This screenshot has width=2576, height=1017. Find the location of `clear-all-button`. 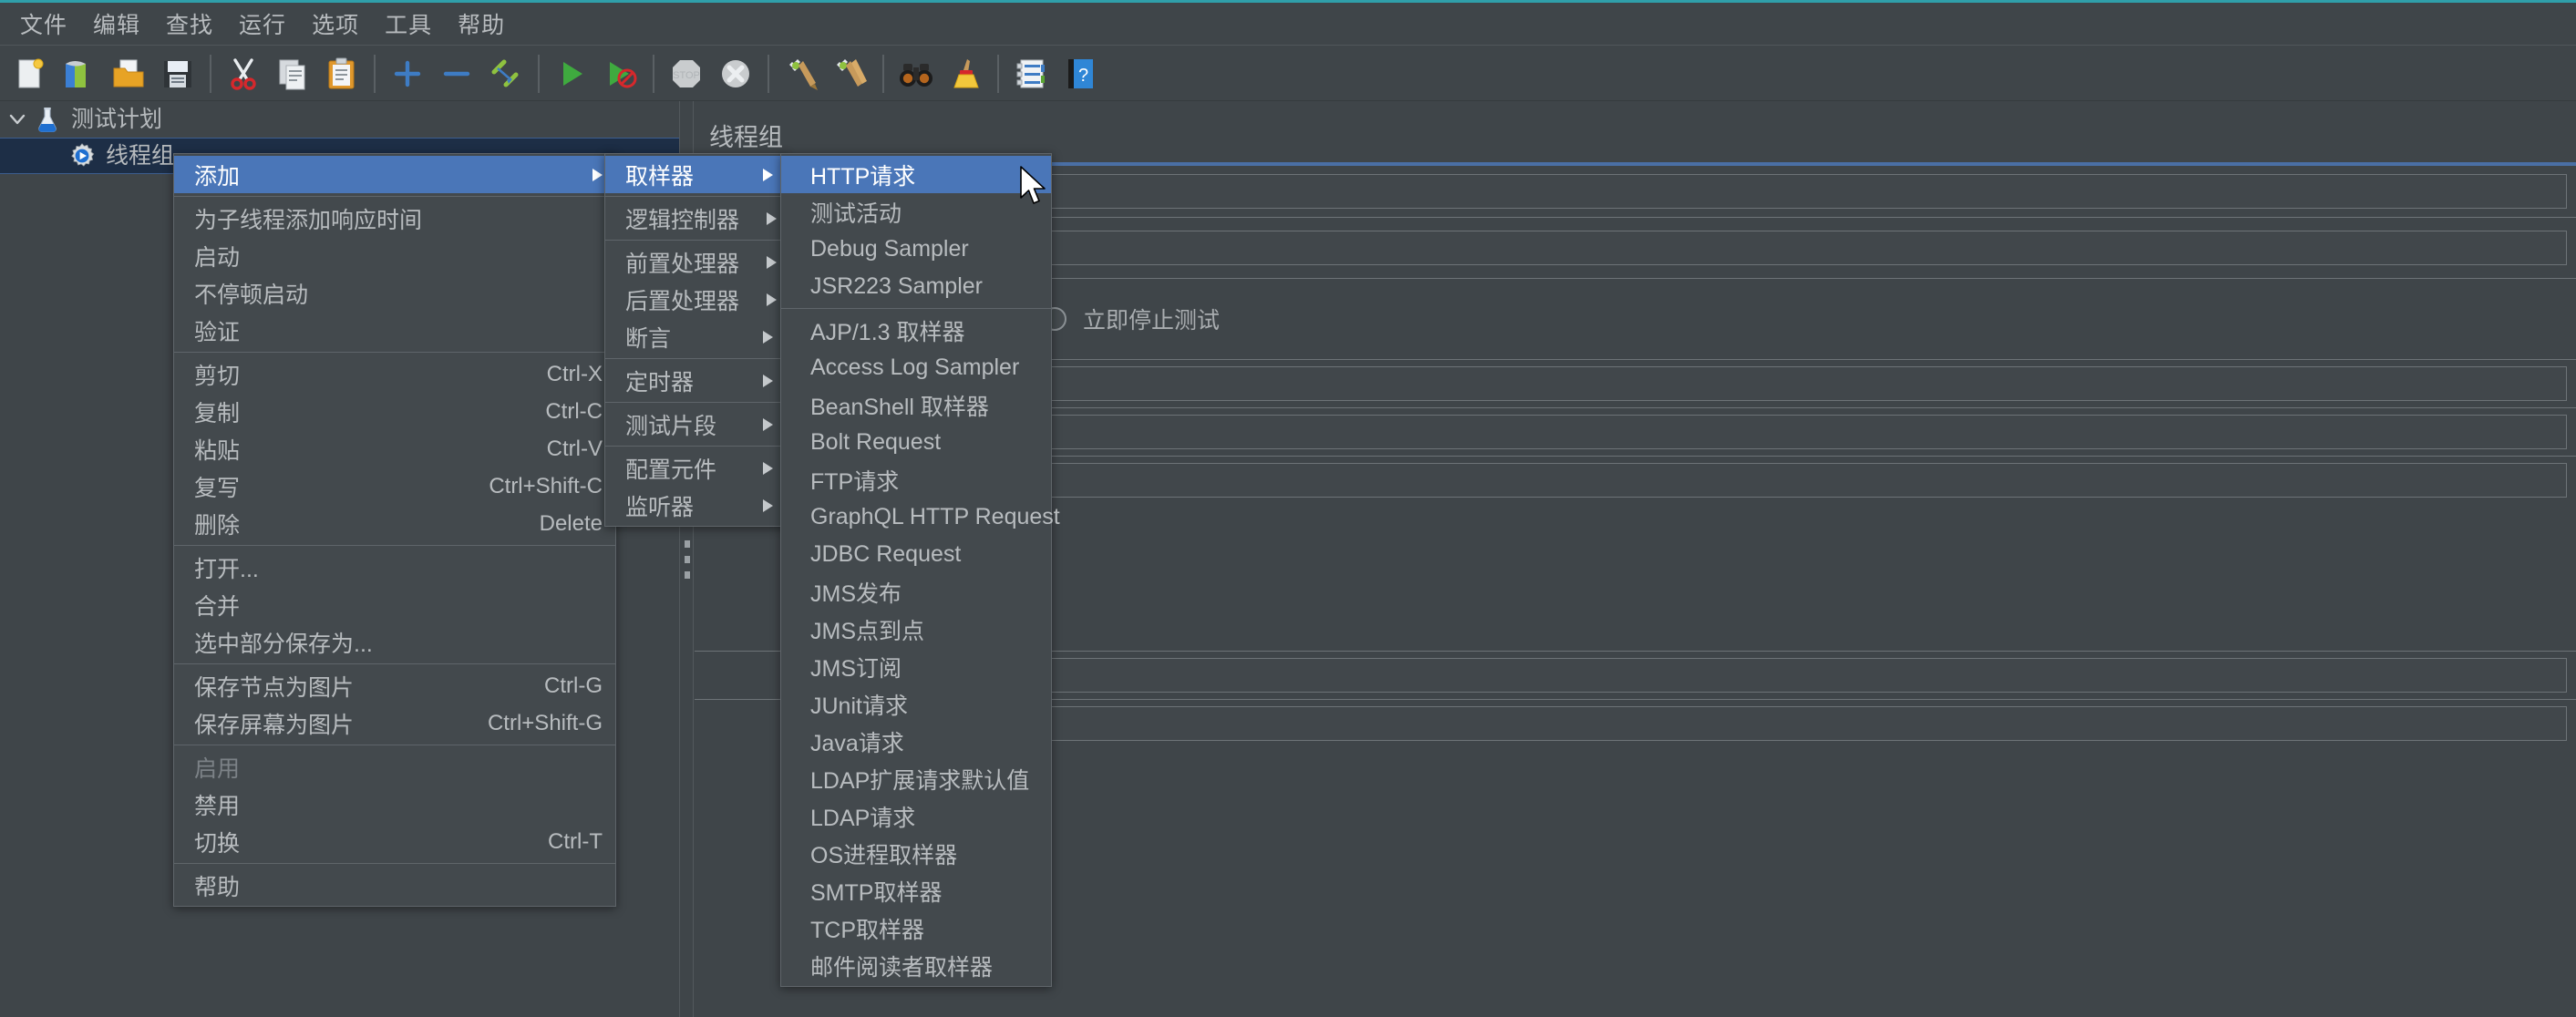

clear-all-button is located at coordinates (850, 73).